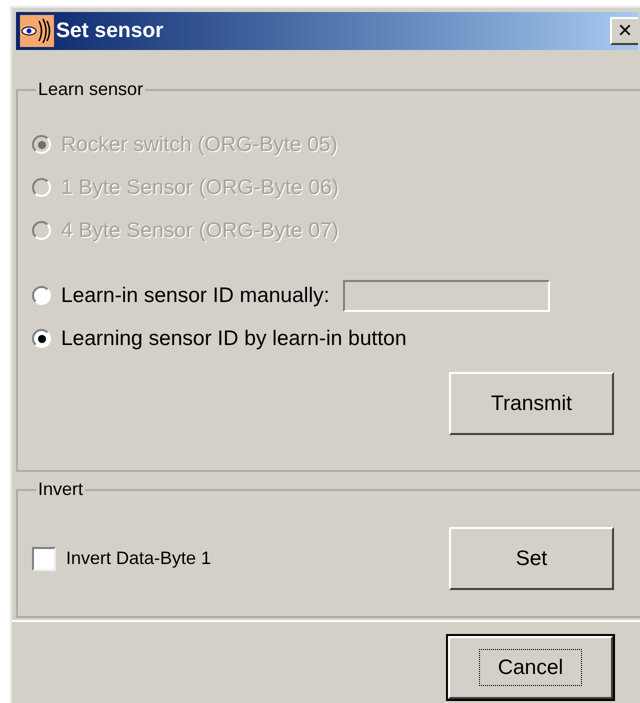 The image size is (640, 703). What do you see at coordinates (110, 31) in the screenshot?
I see `window-title: Set sensor` at bounding box center [110, 31].